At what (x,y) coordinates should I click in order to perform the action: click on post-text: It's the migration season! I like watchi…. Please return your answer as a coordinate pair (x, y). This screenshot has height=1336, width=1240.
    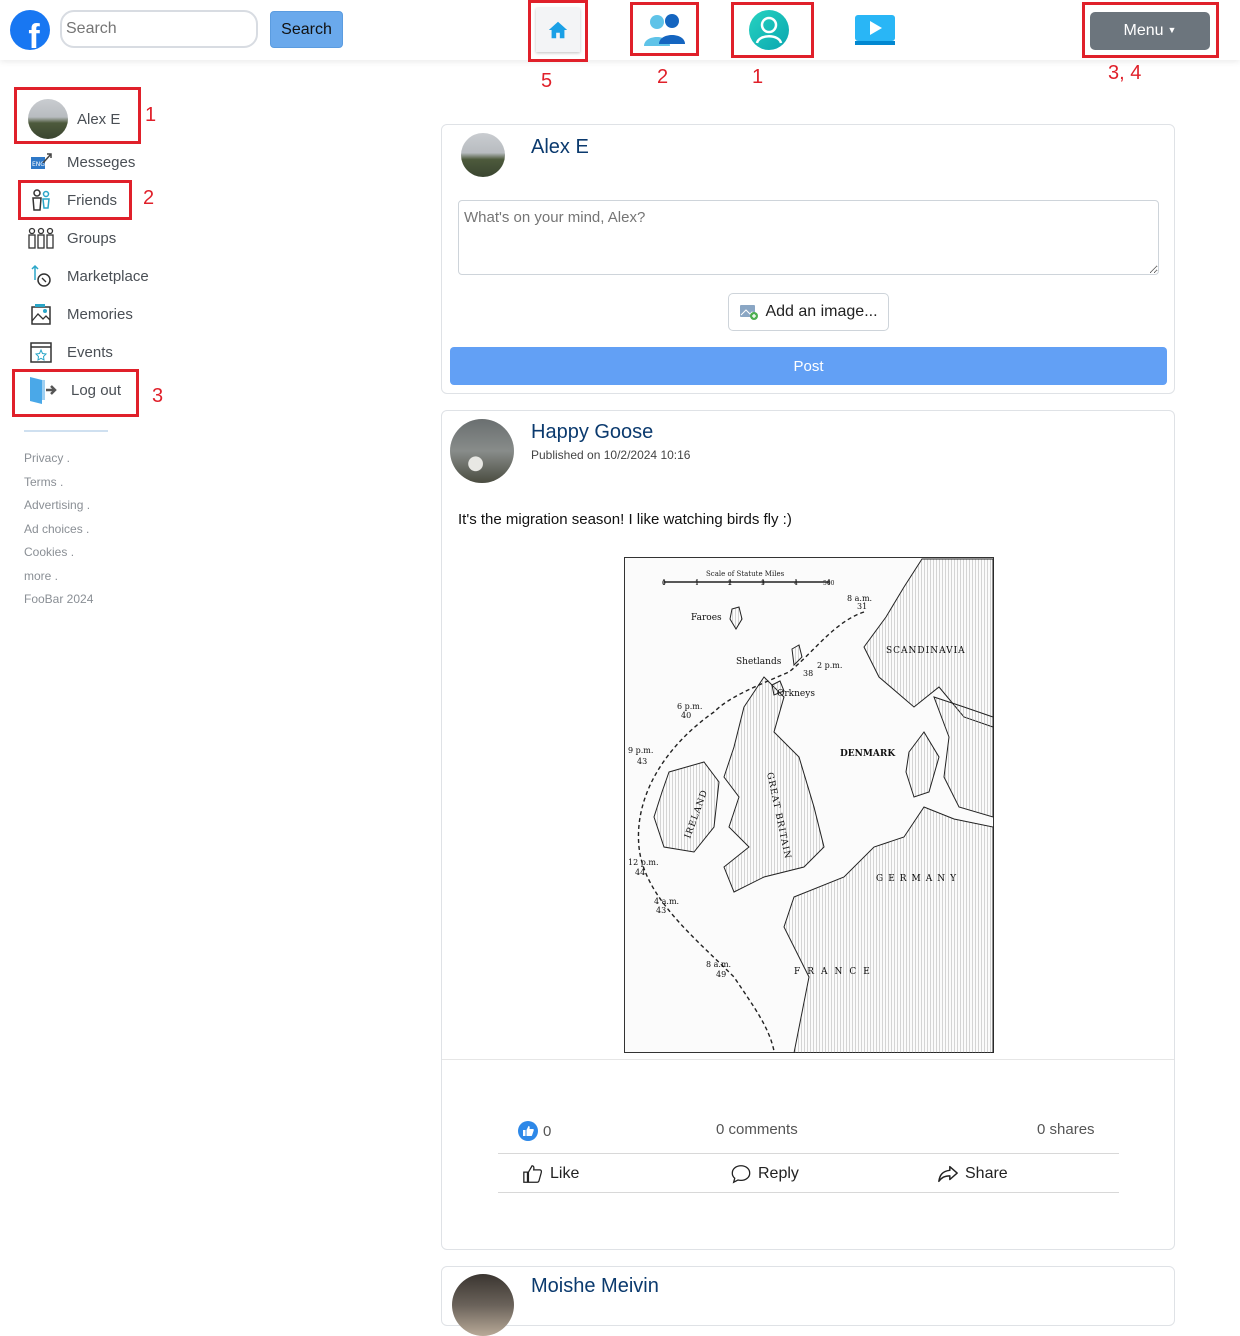
    Looking at the image, I should click on (625, 519).